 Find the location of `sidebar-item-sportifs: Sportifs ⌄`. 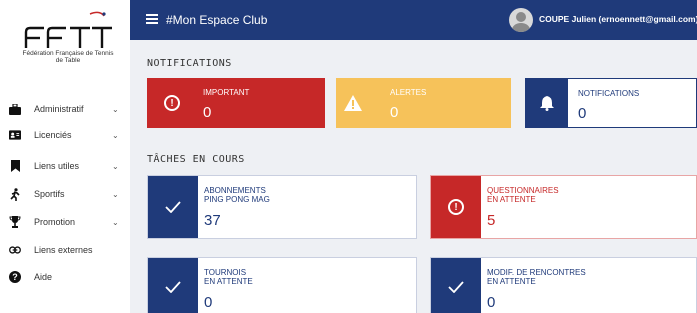

sidebar-item-sportifs: Sportifs ⌄ is located at coordinates (65, 194).